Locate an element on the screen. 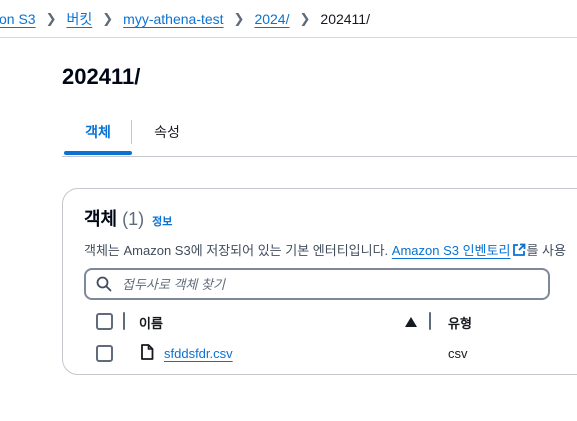 The height and width of the screenshot is (421, 577). breadcrumb-bucket: myy-athena-test is located at coordinates (173, 19).